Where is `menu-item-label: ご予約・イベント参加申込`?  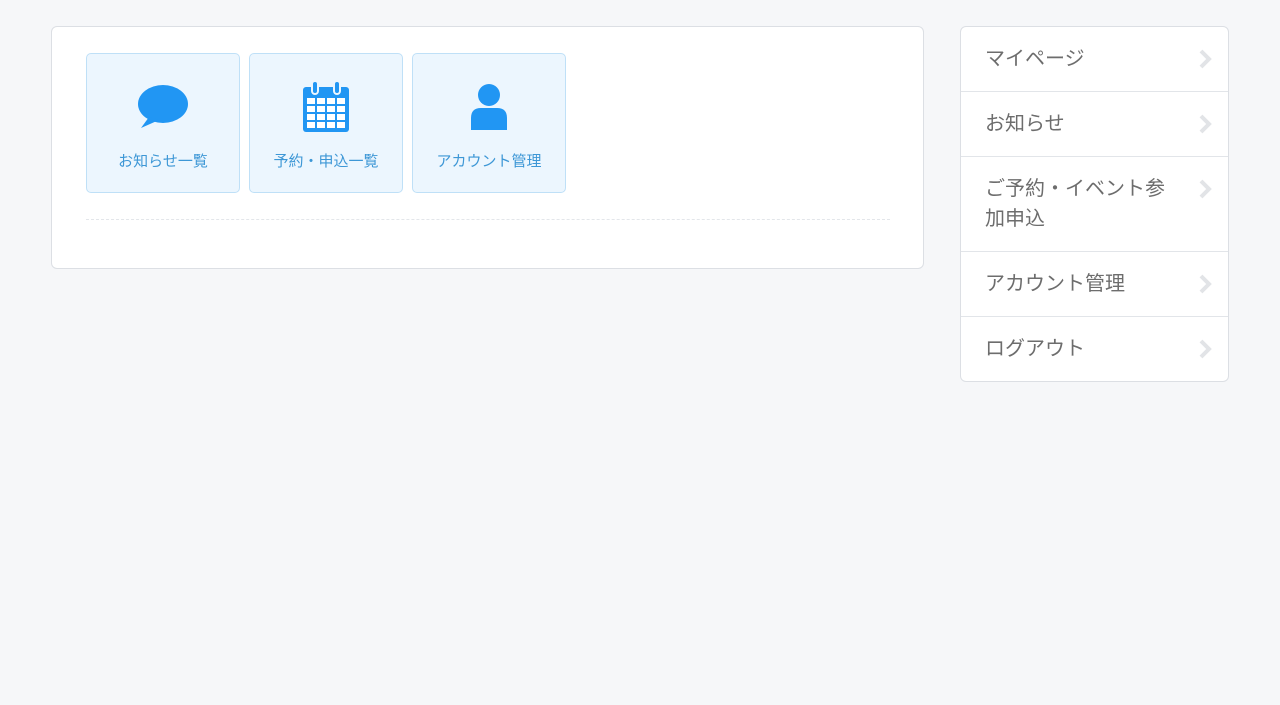 menu-item-label: ご予約・イベント参加申込 is located at coordinates (1075, 203).